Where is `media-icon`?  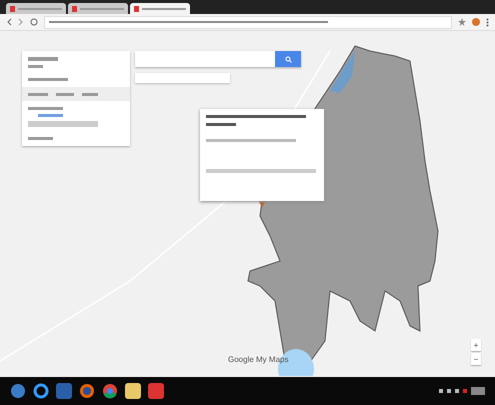
media-icon is located at coordinates (64, 391).